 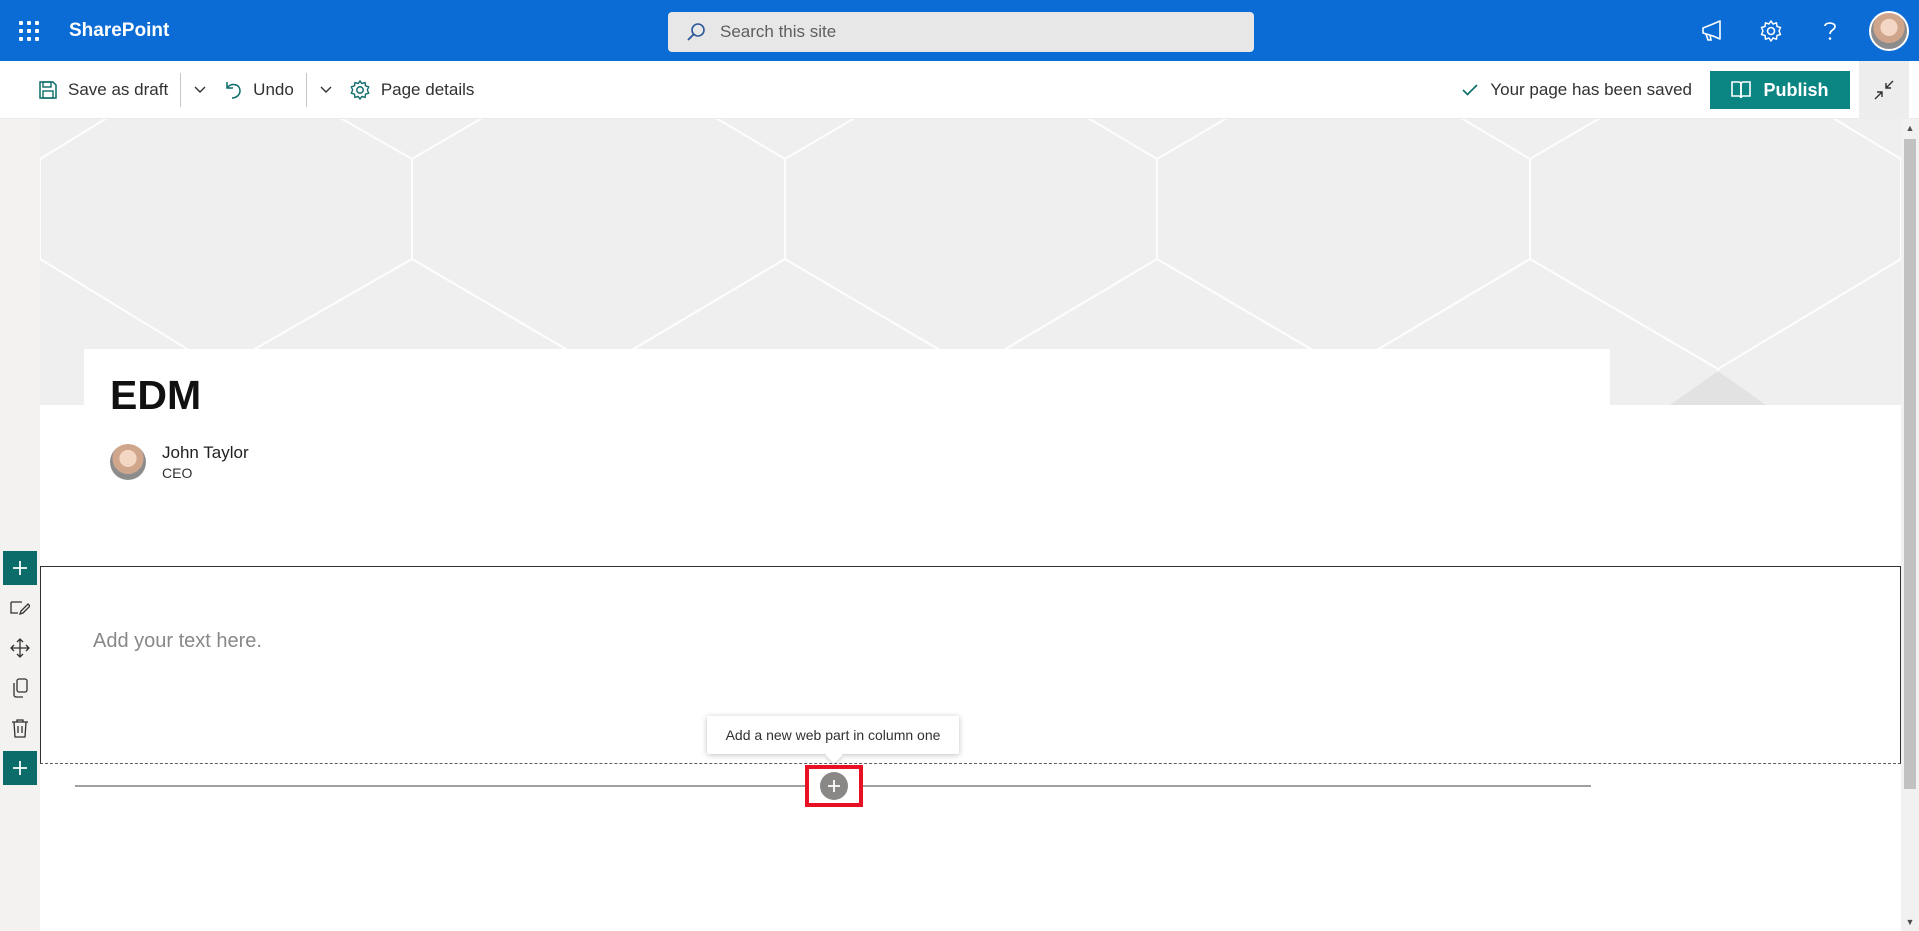 I want to click on feedback-button, so click(x=1711, y=30).